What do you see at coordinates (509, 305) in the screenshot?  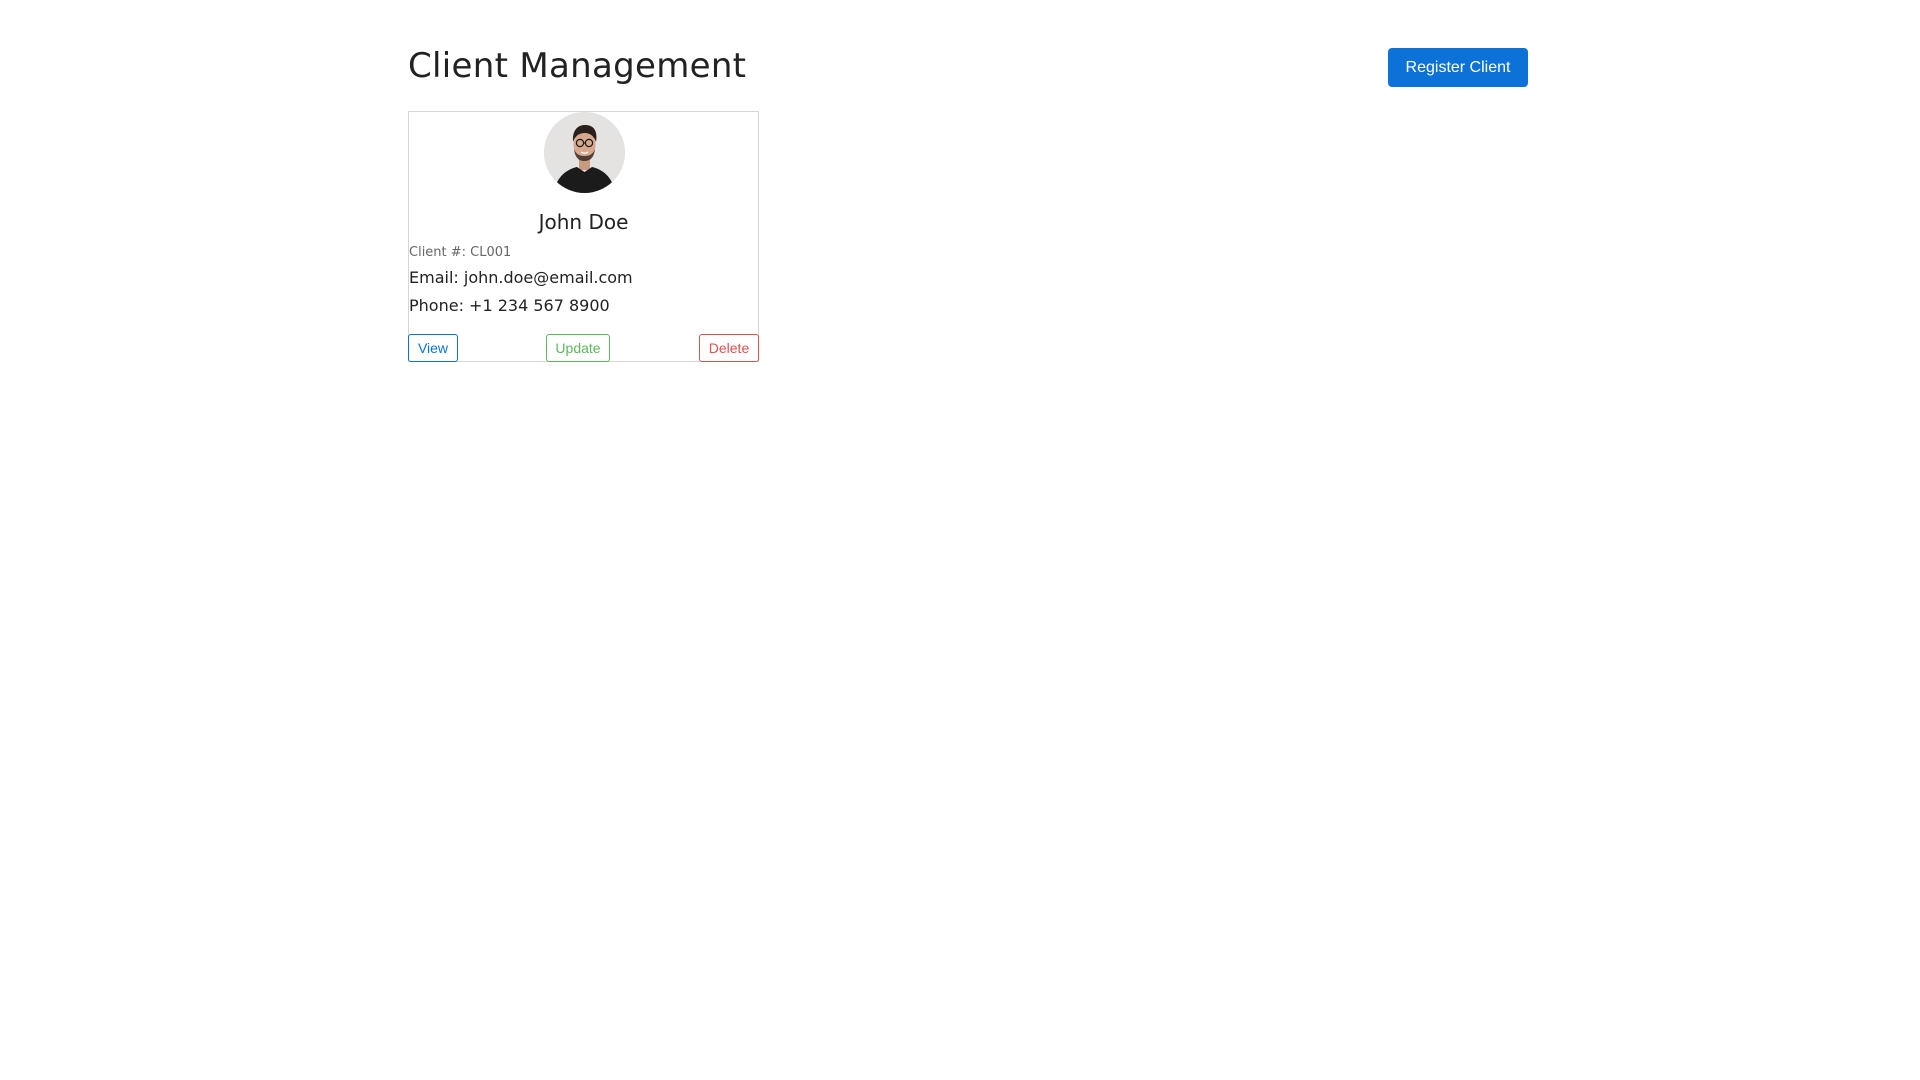 I see `client-phone: Phone: +1 234 567 8900` at bounding box center [509, 305].